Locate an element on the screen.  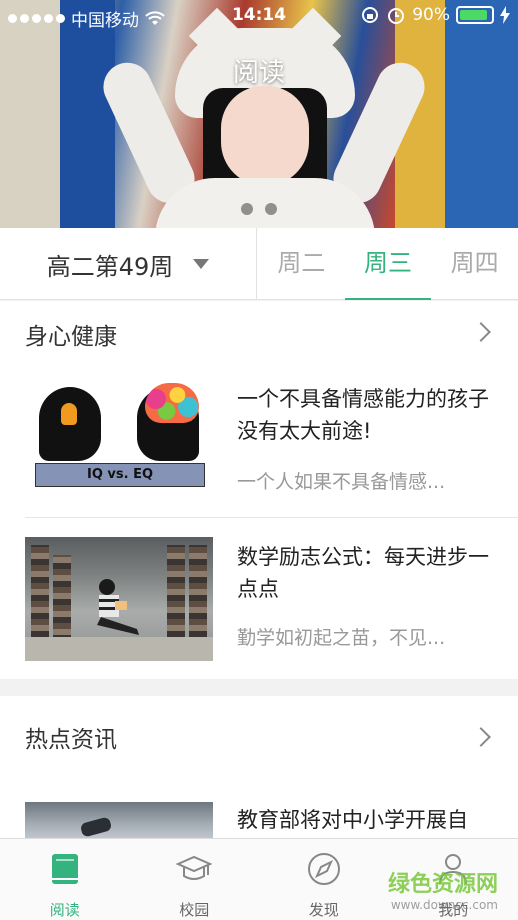
watermark-url: www.downcc.com is located at coordinates (444, 905).